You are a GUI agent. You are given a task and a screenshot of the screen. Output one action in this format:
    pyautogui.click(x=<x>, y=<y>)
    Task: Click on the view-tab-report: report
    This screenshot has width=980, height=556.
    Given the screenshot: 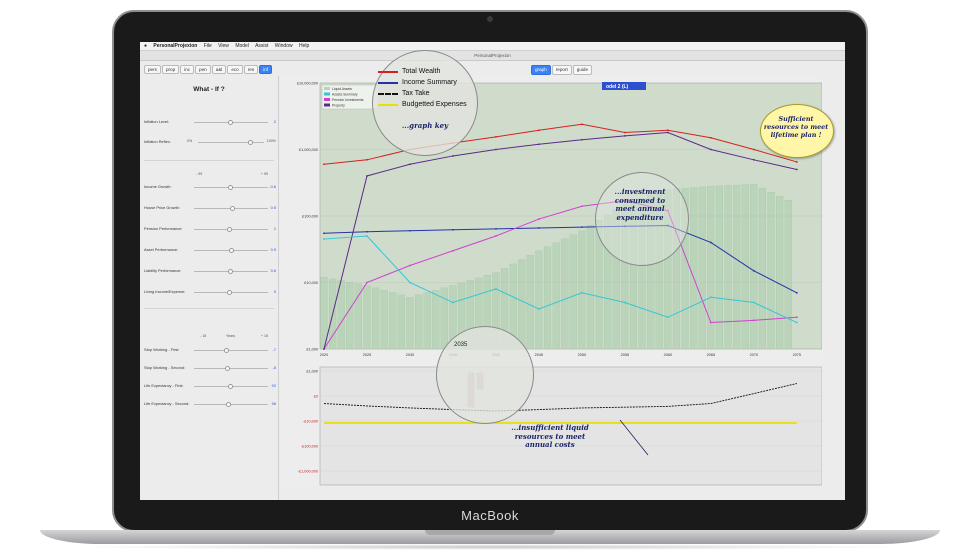 What is the action you would take?
    pyautogui.click(x=561, y=70)
    